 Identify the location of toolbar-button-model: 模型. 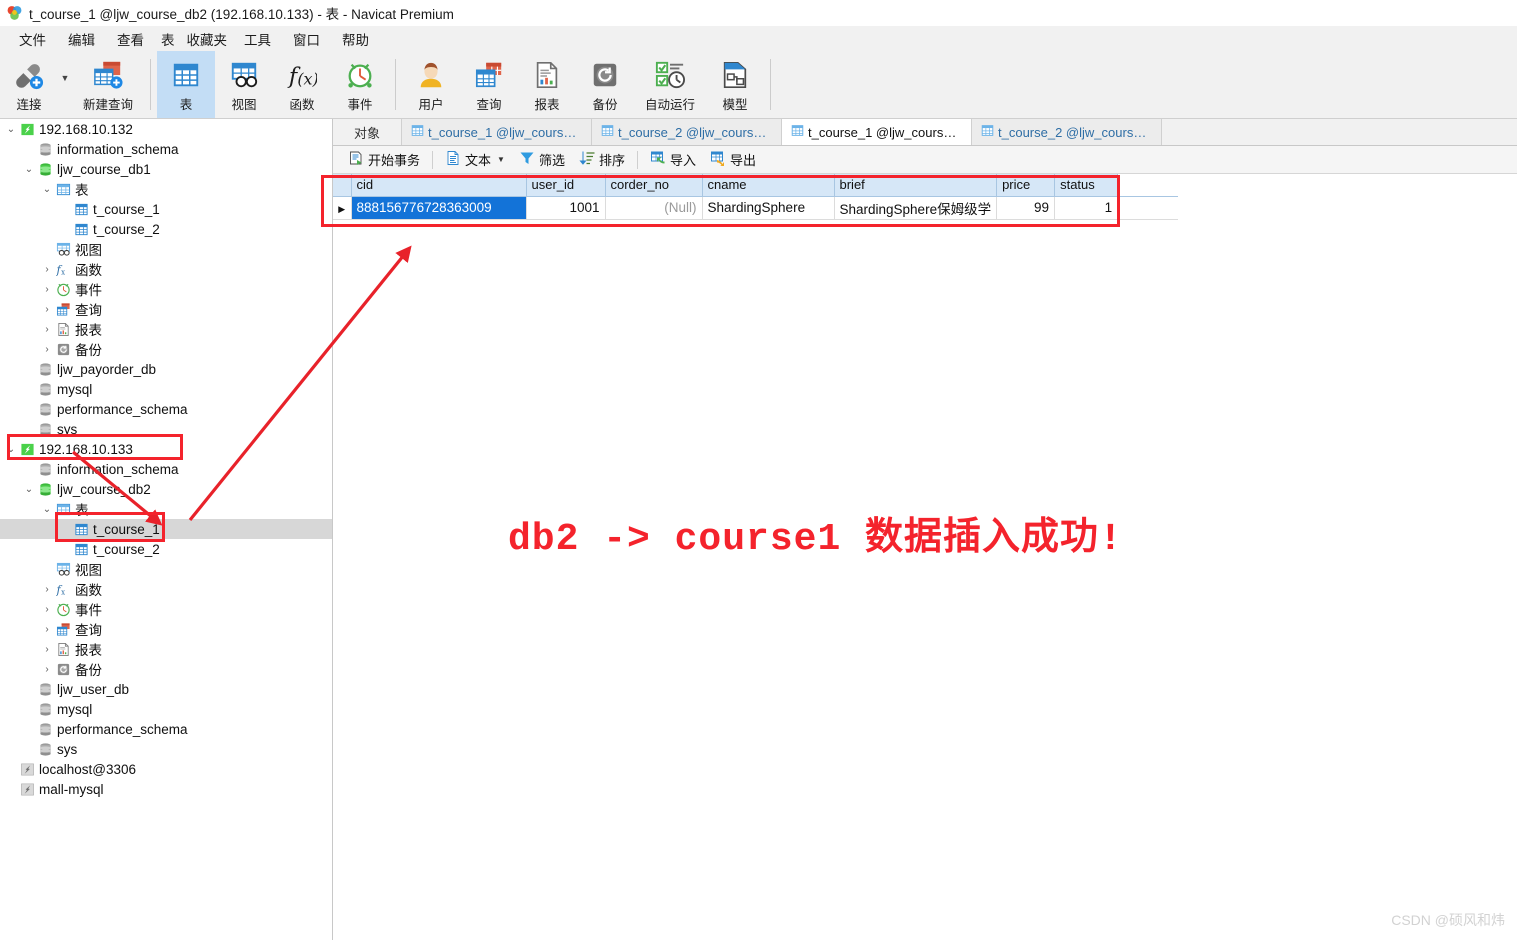
(735, 84).